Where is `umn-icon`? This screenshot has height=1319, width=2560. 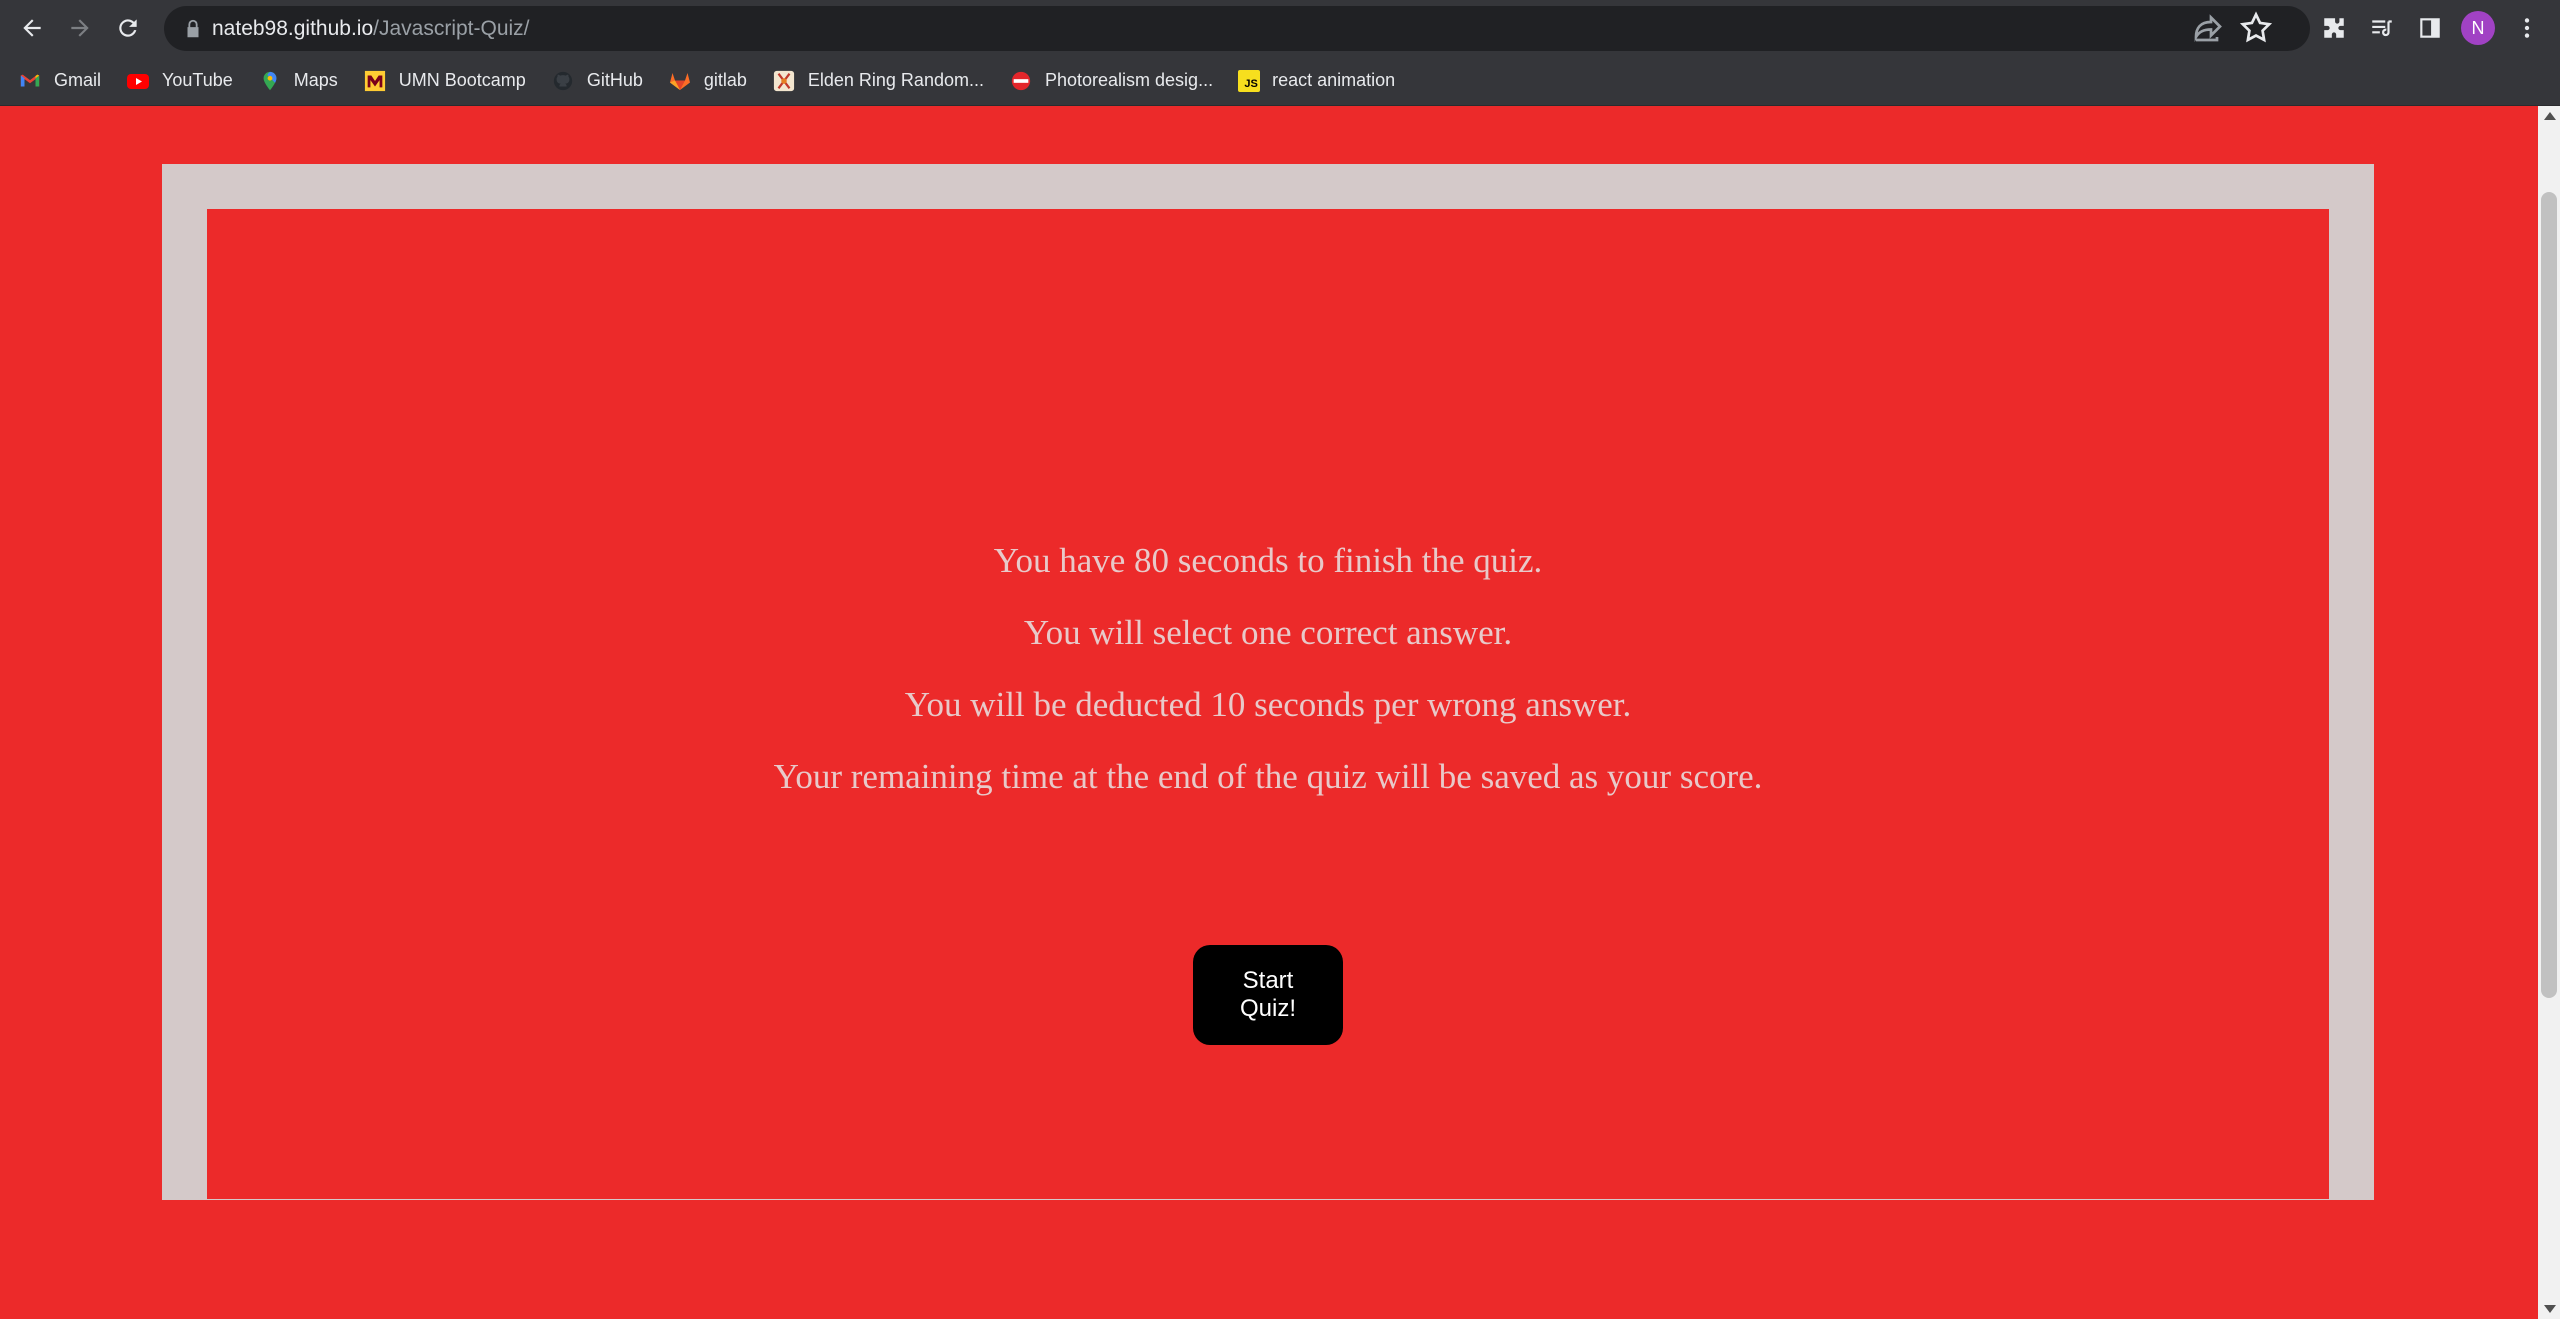
umn-icon is located at coordinates (375, 81).